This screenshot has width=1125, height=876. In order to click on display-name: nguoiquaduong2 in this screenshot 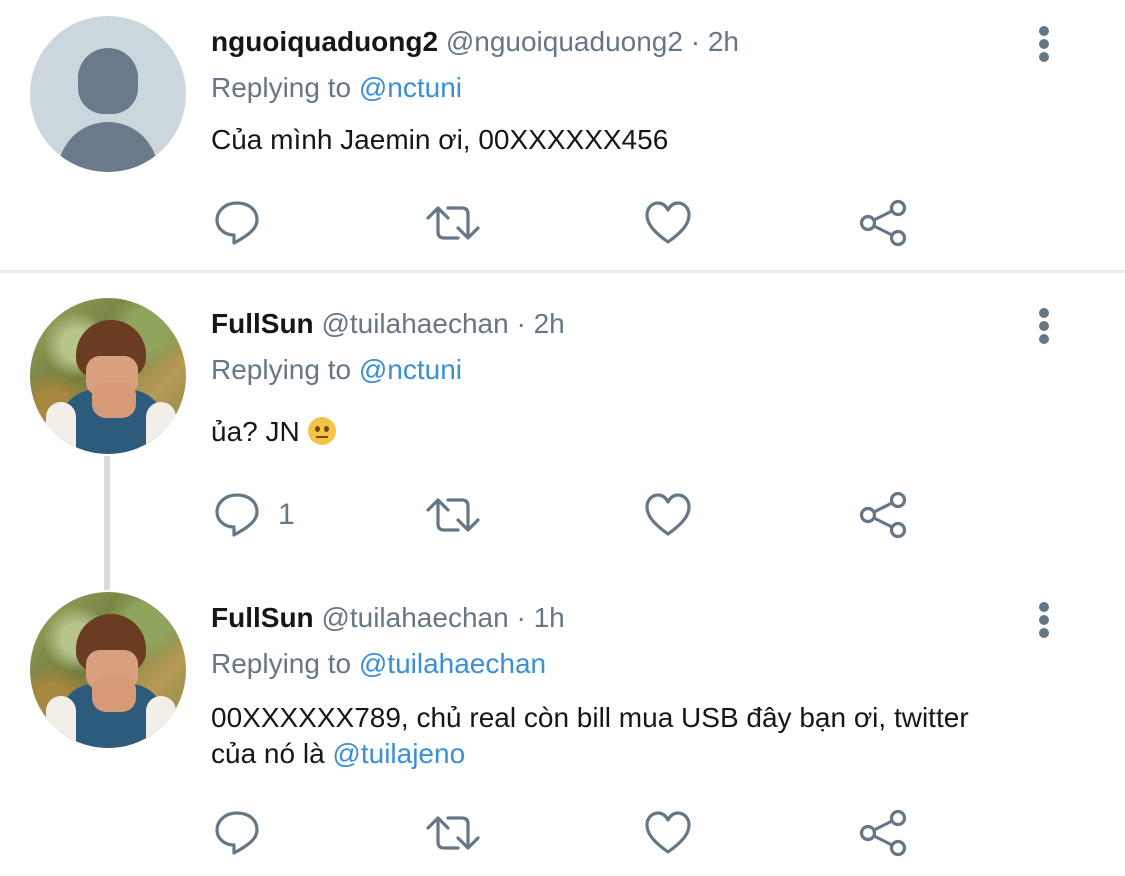, I will do `click(324, 41)`.